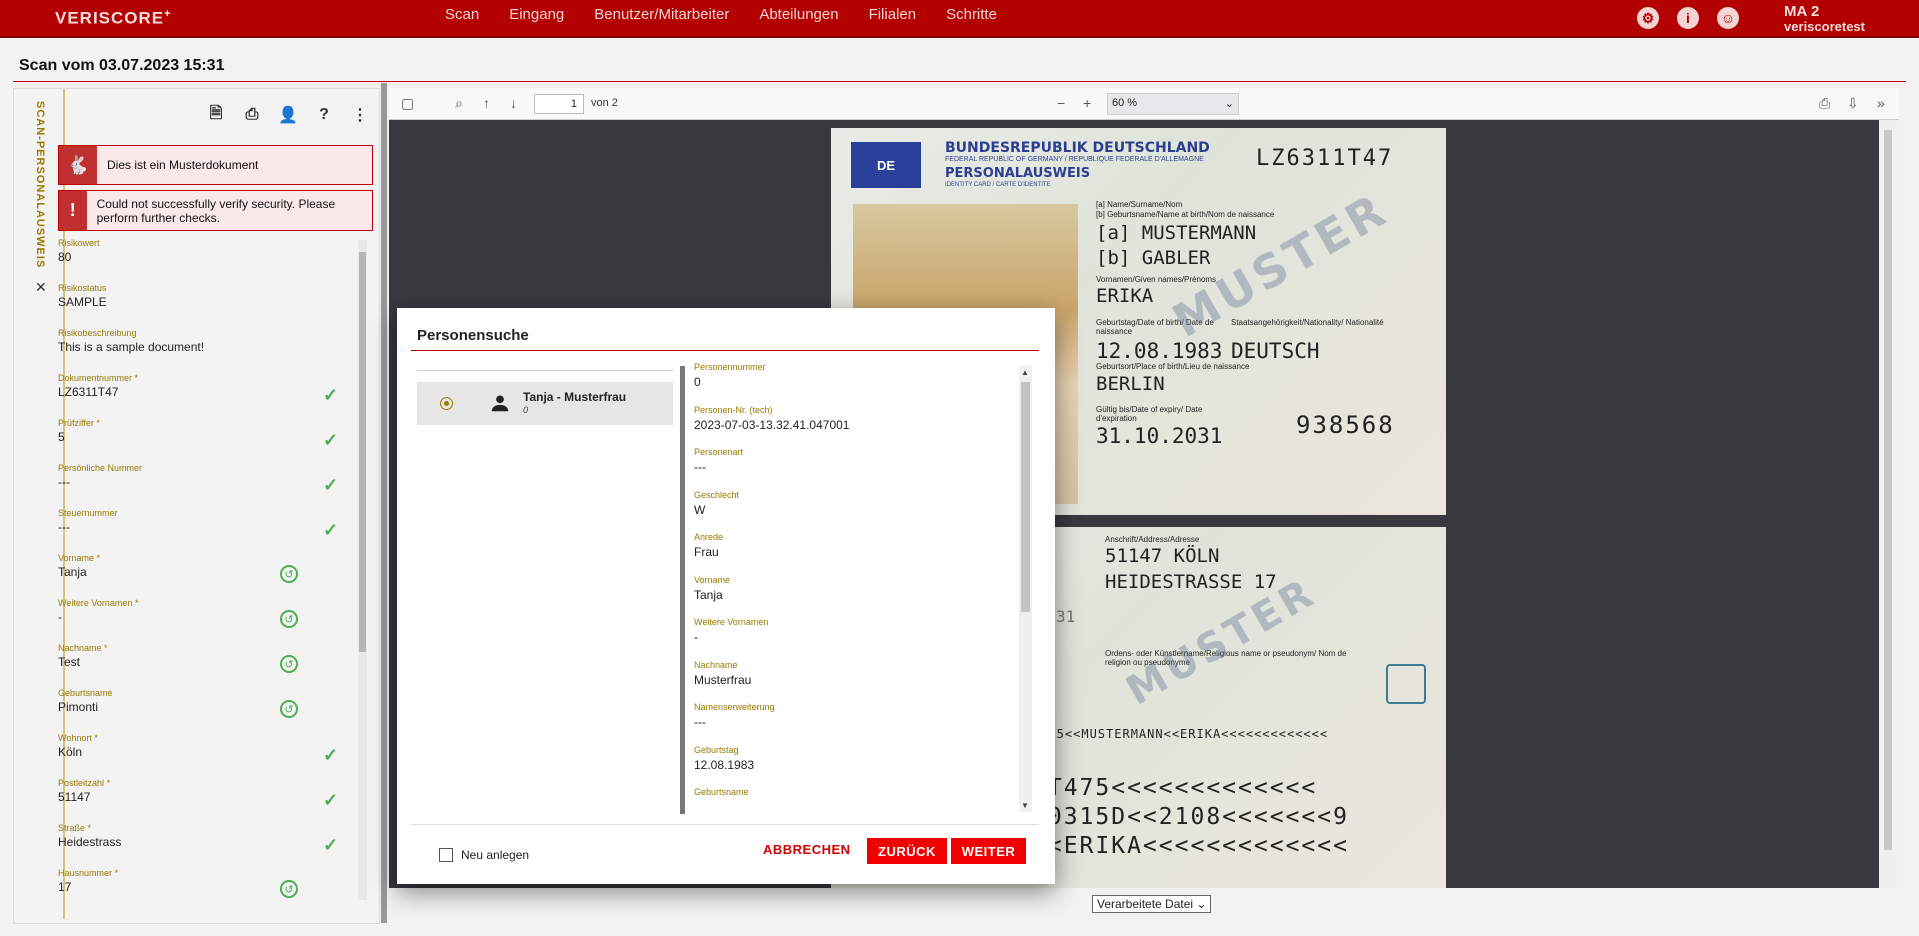  Describe the element at coordinates (208, 437) in the screenshot. I see `field-value: 5` at that location.